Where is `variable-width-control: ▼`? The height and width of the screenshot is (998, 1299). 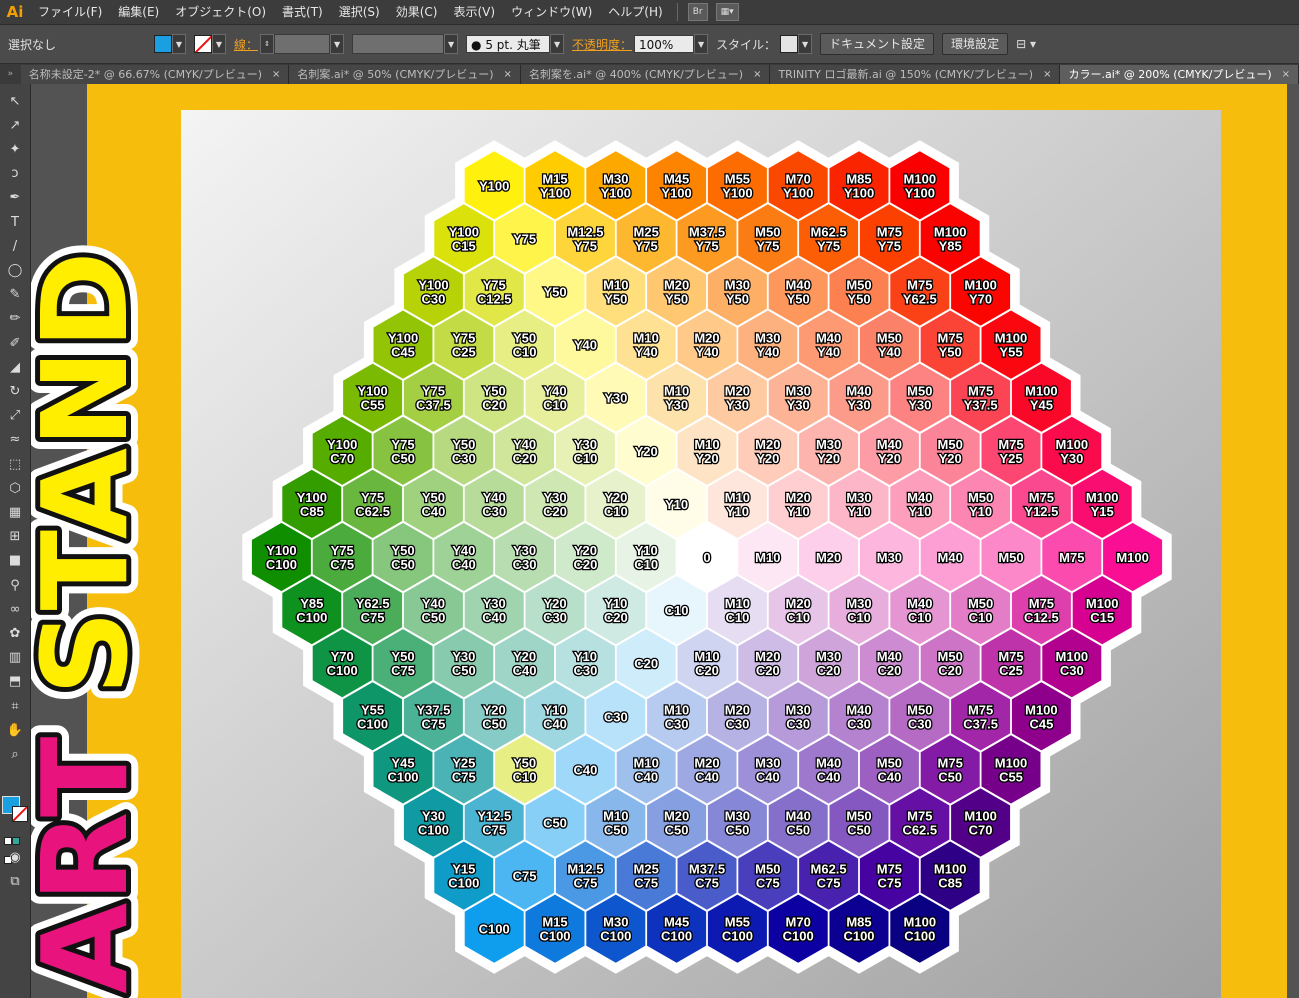 variable-width-control: ▼ is located at coordinates (405, 44).